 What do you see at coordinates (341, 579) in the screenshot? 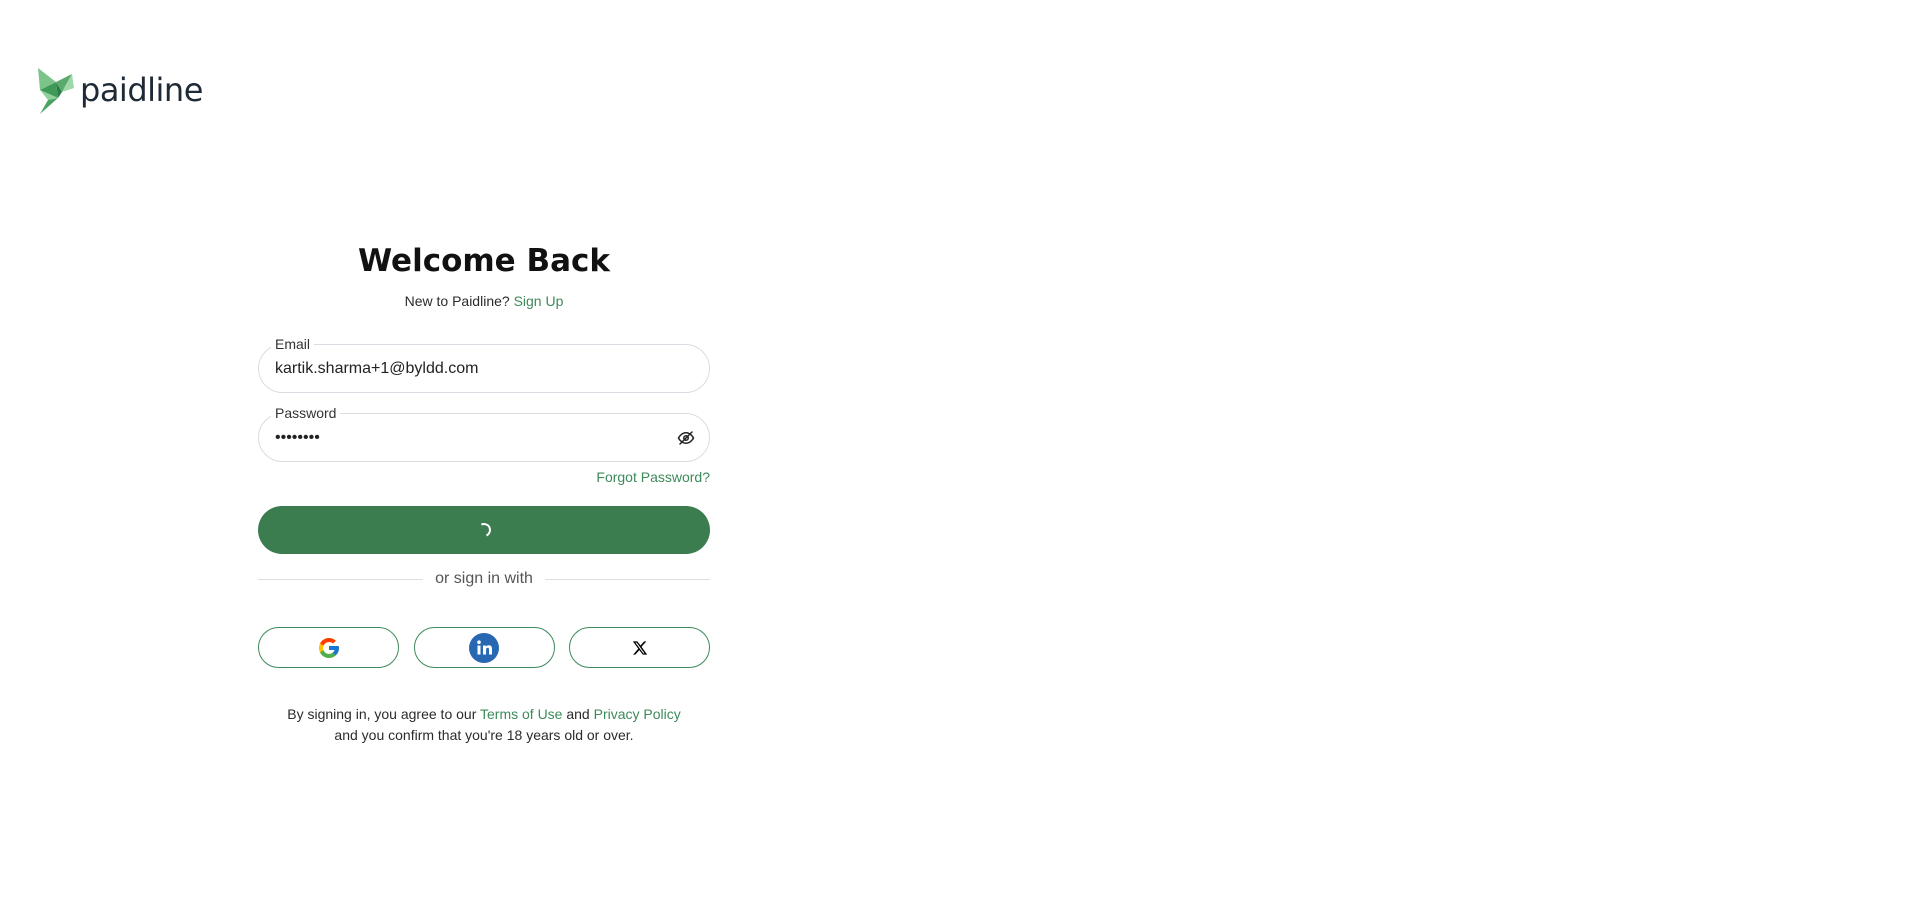
I see `divider-line-left` at bounding box center [341, 579].